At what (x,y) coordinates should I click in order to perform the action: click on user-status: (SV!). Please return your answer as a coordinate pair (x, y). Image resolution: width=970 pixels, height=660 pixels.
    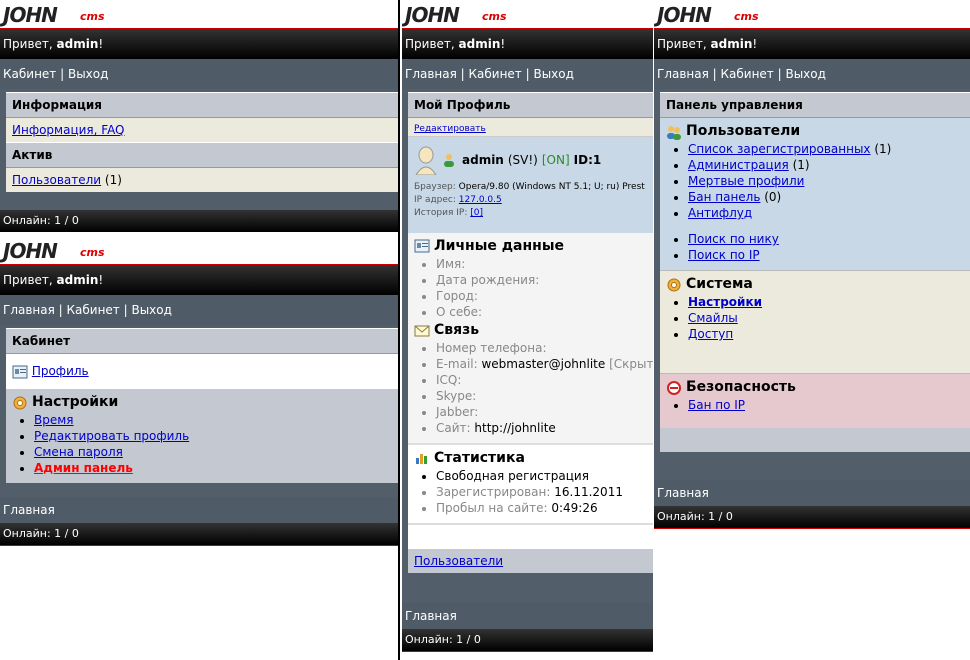
    Looking at the image, I should click on (522, 160).